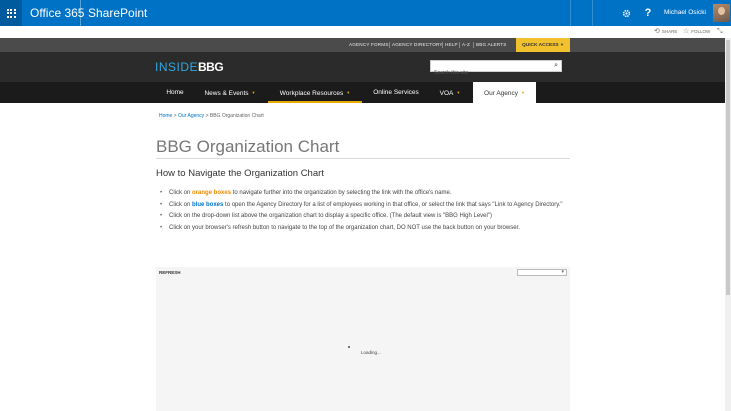 The width and height of the screenshot is (731, 411). Describe the element at coordinates (226, 93) in the screenshot. I see `nav-label: News & Events` at that location.